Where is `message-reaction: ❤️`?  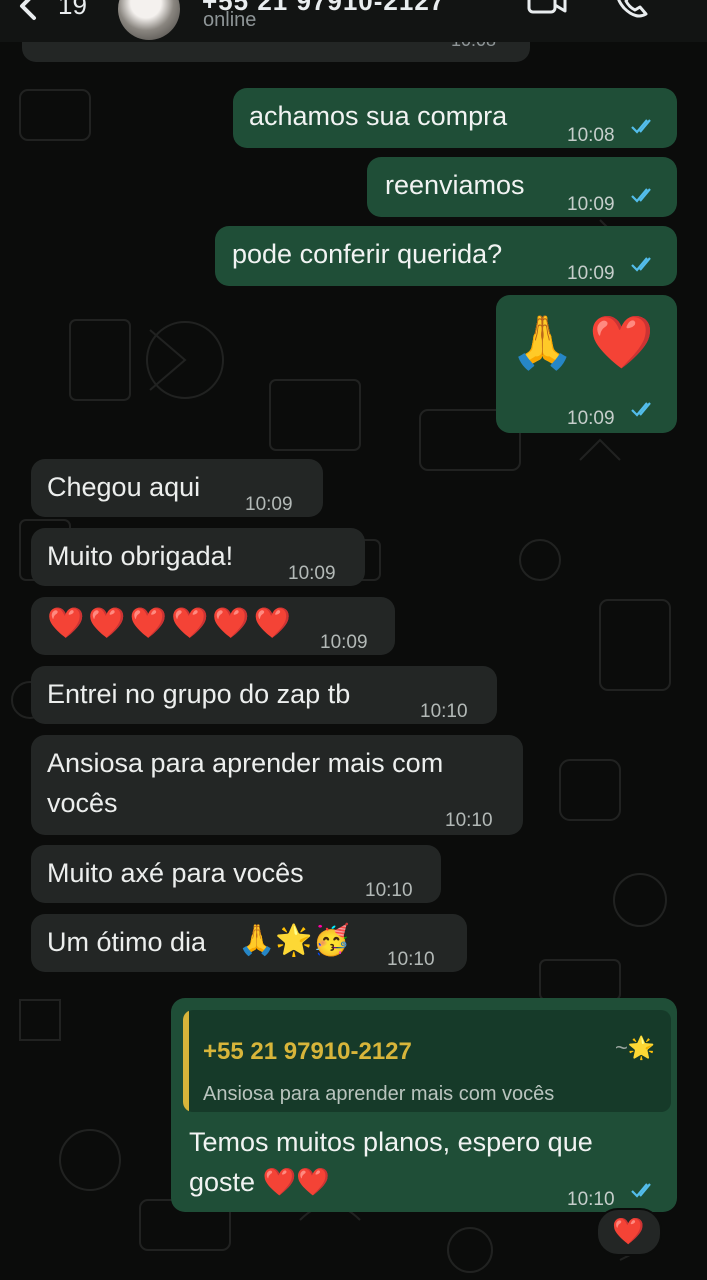
message-reaction: ❤️ is located at coordinates (629, 1232).